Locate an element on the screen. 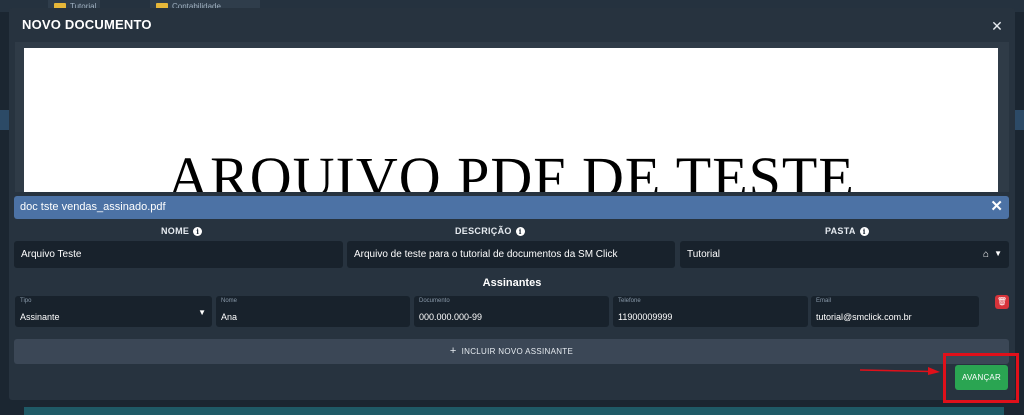 Image resolution: width=1024 pixels, height=415 pixels. pdf-page-text: ARQUIVO PDF DE TESTE is located at coordinates (511, 168).